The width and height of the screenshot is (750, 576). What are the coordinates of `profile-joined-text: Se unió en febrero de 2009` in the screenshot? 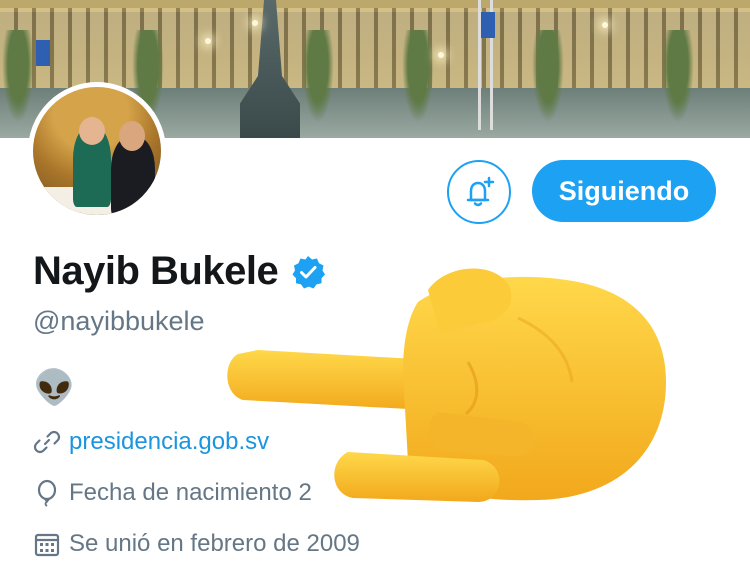 It's located at (214, 543).